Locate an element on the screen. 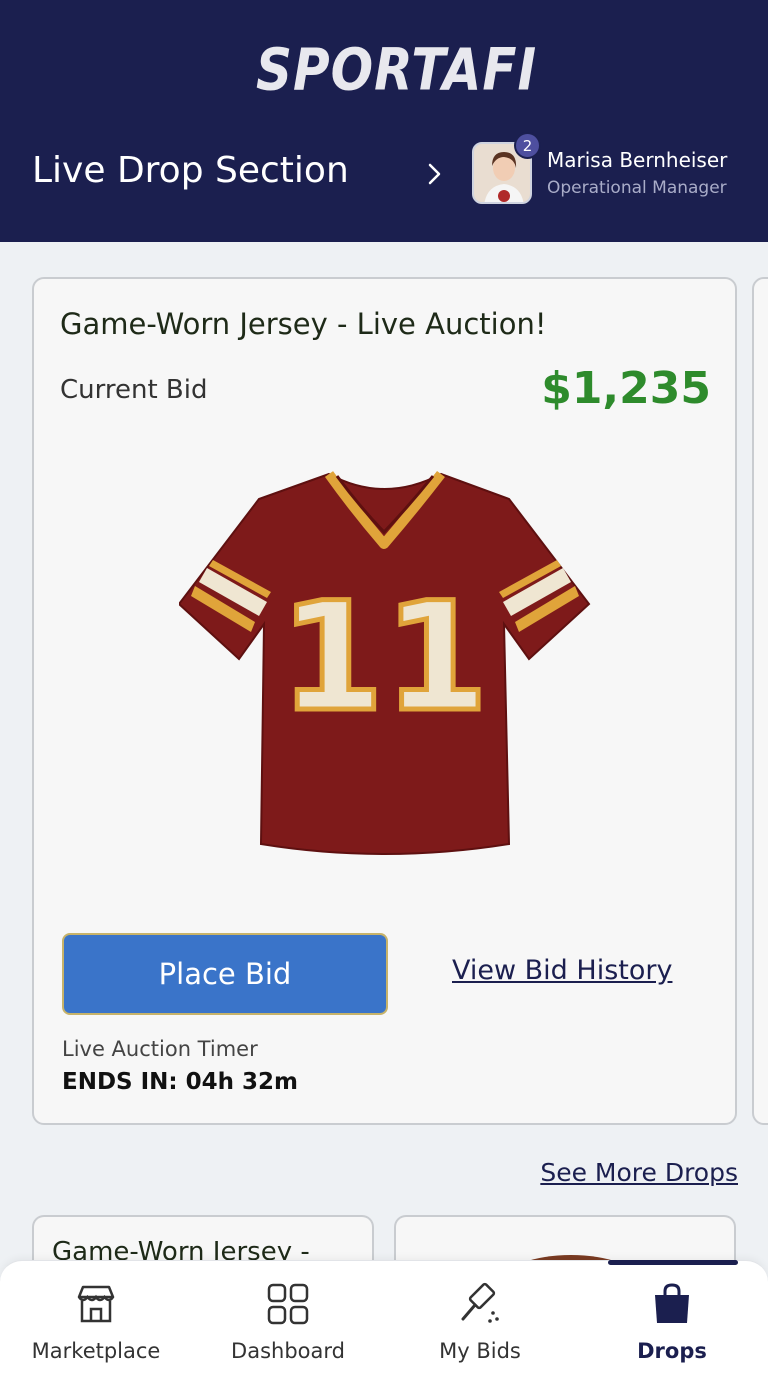  brand-name: SPORTAFI is located at coordinates (397, 70).